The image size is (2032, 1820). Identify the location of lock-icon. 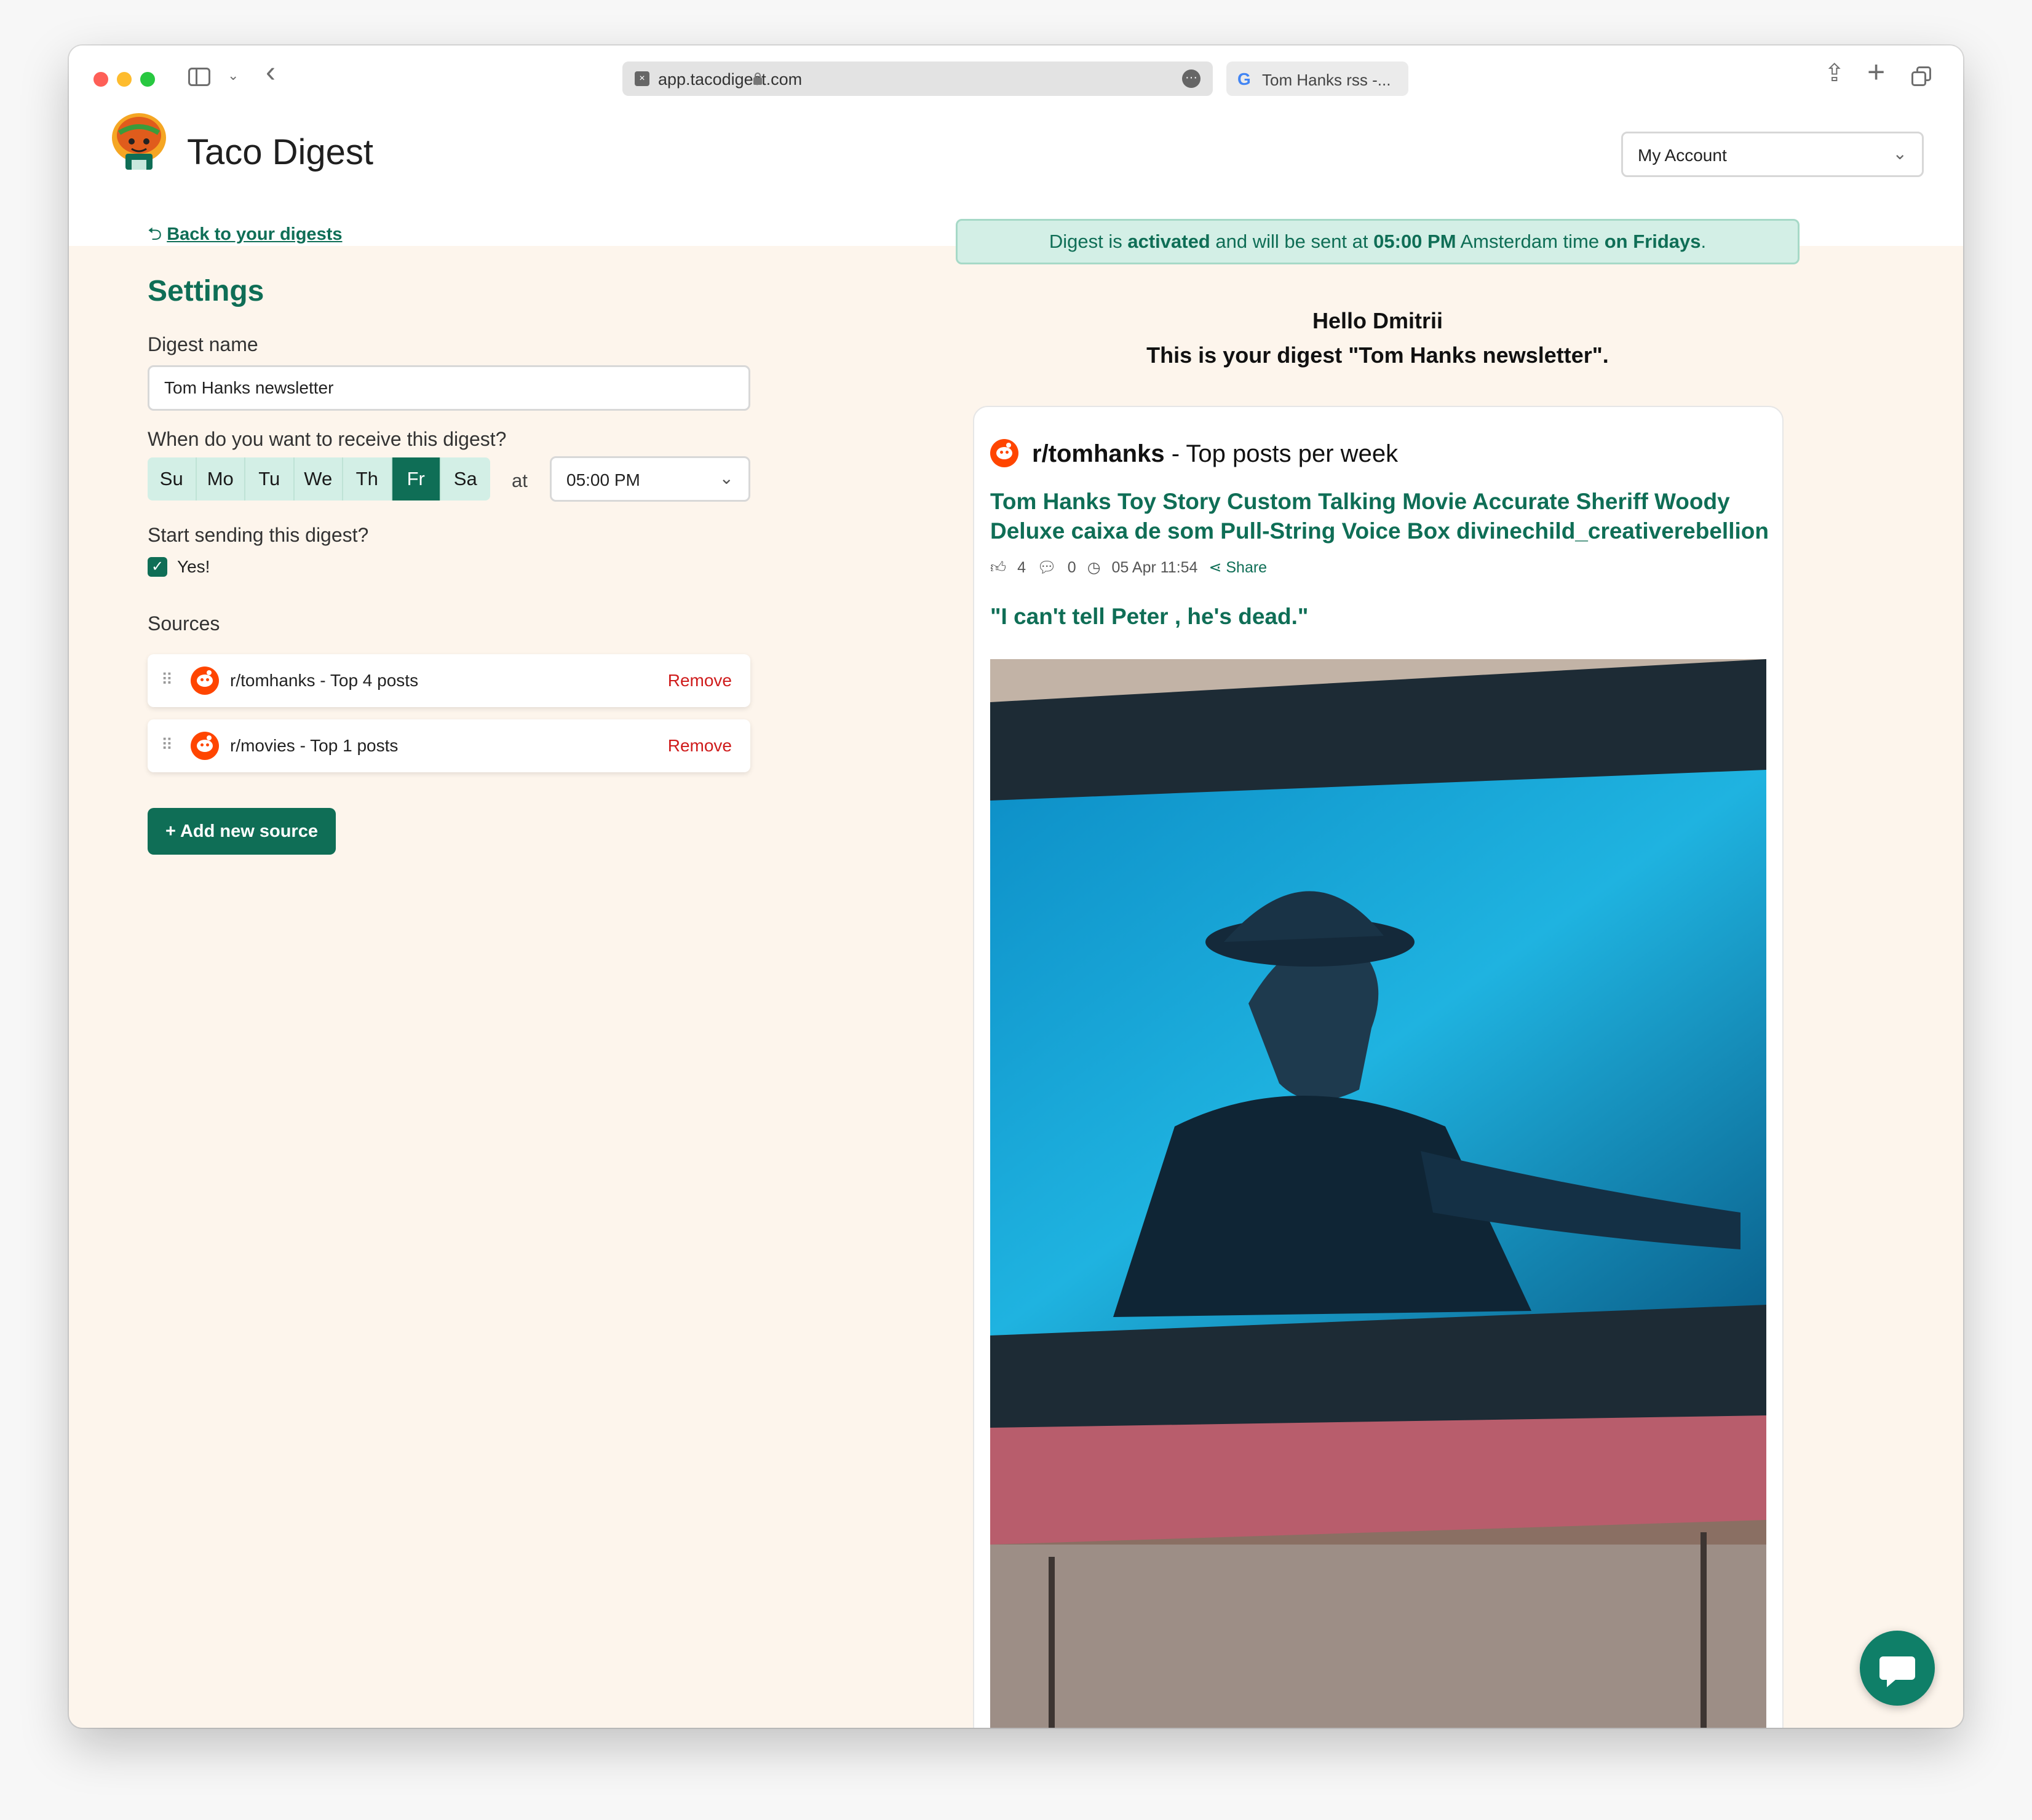
(757, 79).